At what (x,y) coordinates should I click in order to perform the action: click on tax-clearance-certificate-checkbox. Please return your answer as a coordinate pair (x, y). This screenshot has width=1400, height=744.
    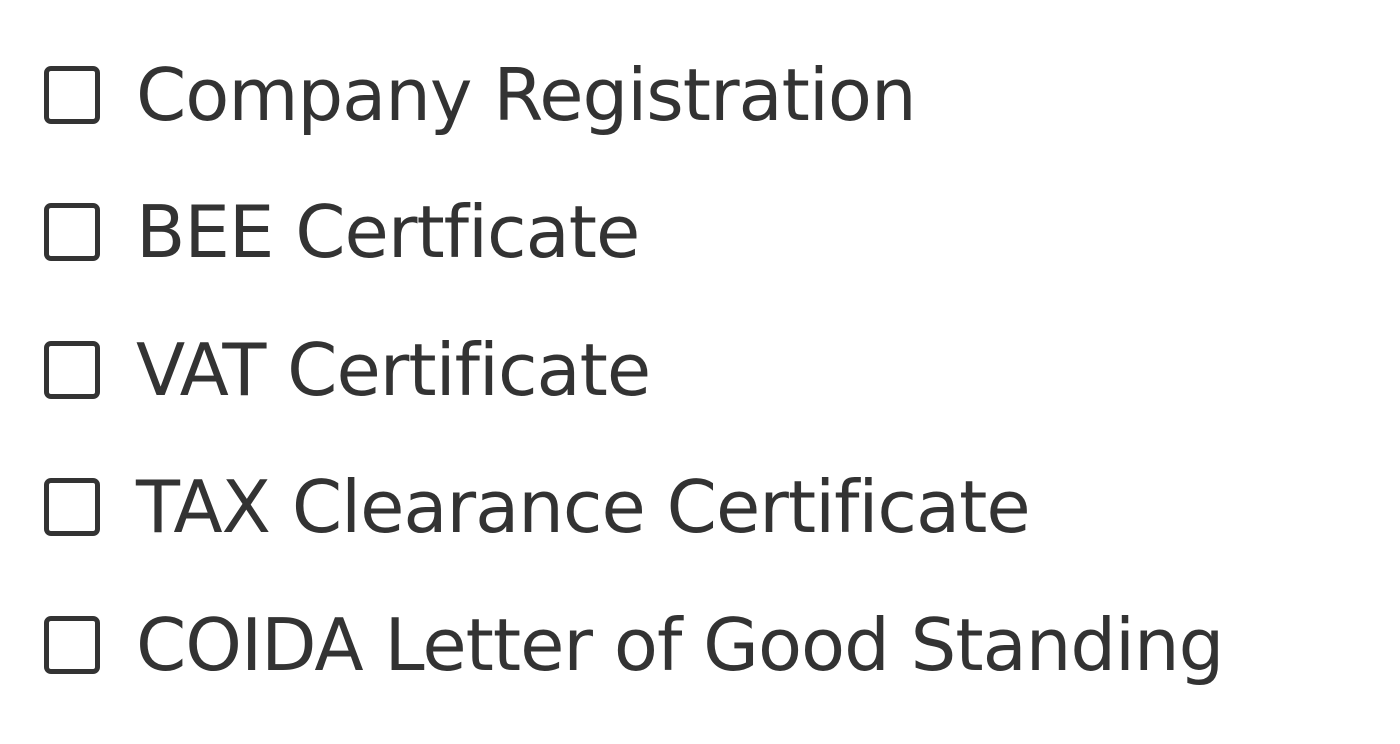
    Looking at the image, I should click on (72, 507).